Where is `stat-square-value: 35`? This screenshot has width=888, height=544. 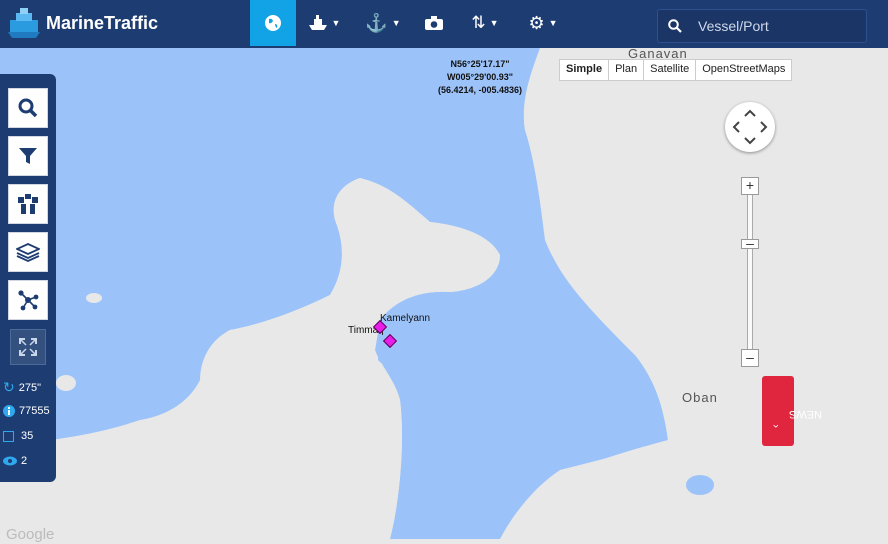
stat-square-value: 35 is located at coordinates (27, 436).